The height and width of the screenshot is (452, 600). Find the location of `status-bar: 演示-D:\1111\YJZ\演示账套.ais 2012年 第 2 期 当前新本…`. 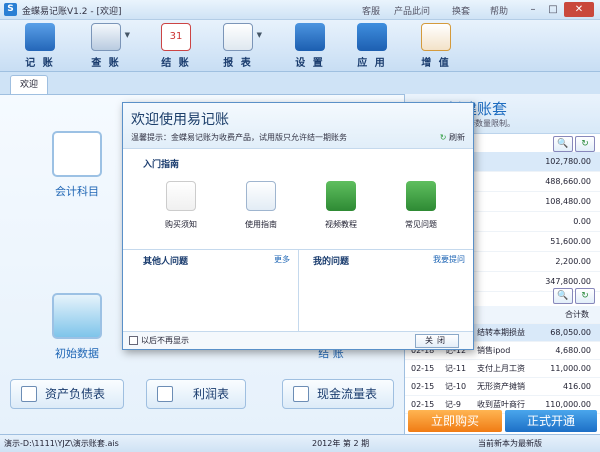

status-bar: 演示-D:\1111\YJZ\演示账套.ais 2012年 第 2 期 当前新本… is located at coordinates (300, 443).